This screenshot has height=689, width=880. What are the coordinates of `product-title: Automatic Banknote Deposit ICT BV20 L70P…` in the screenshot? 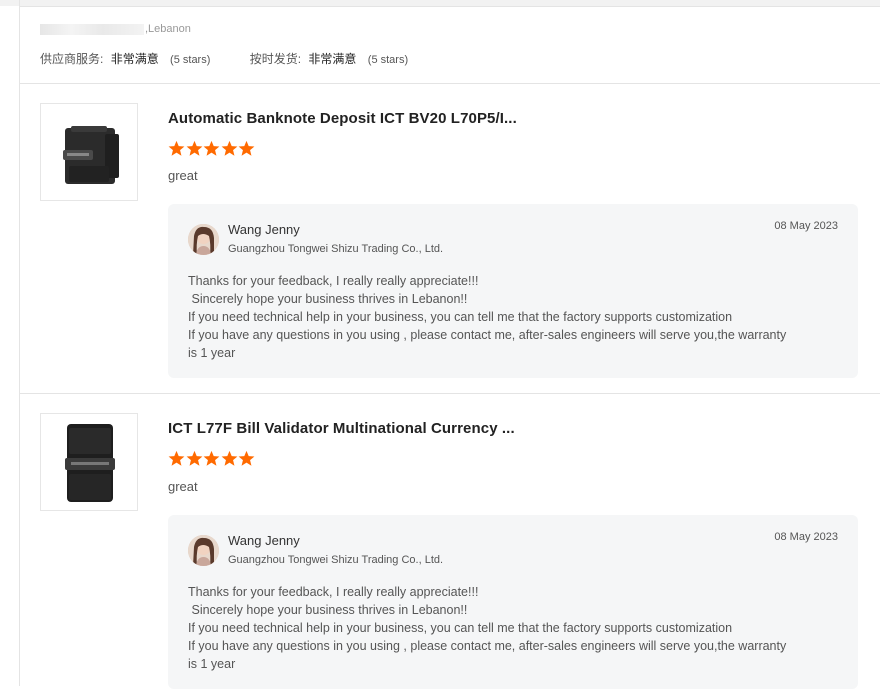 It's located at (342, 118).